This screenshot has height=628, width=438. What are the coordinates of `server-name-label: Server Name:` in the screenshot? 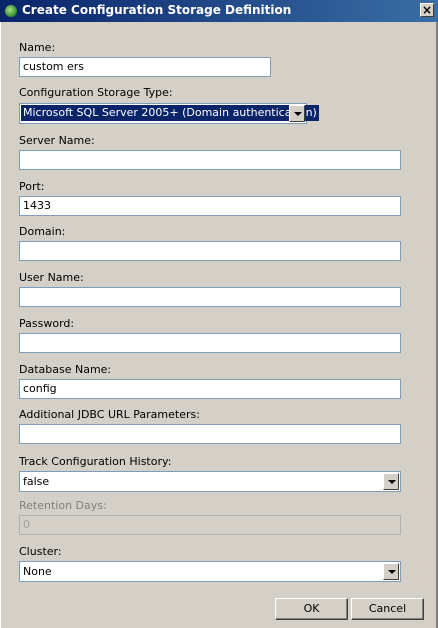 It's located at (57, 140).